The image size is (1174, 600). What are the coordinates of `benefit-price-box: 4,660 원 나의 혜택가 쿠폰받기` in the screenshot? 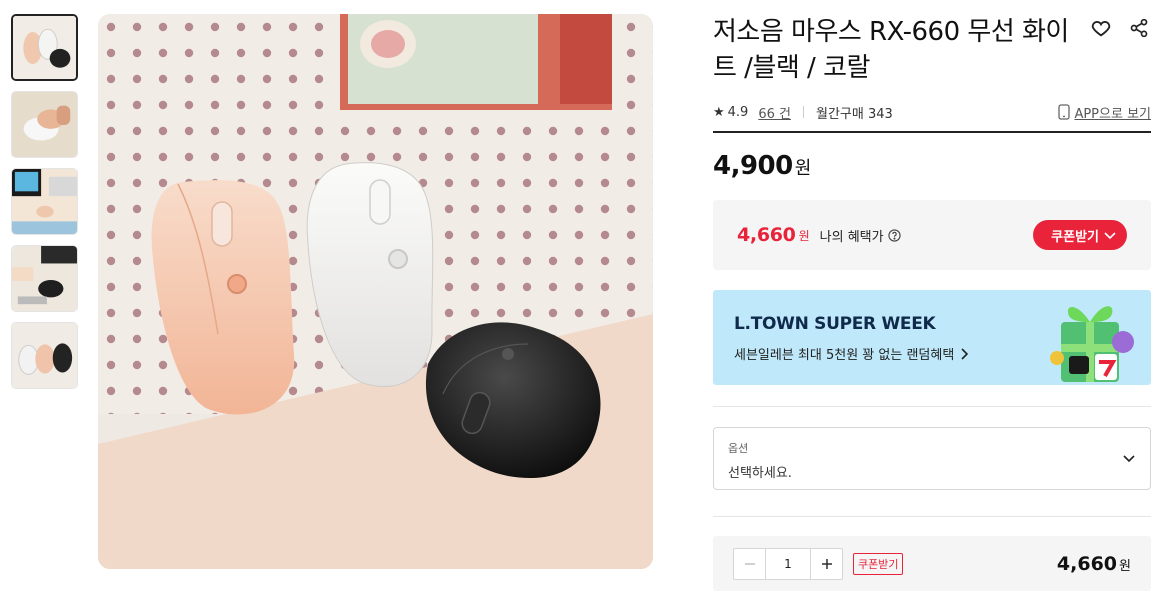 It's located at (932, 235).